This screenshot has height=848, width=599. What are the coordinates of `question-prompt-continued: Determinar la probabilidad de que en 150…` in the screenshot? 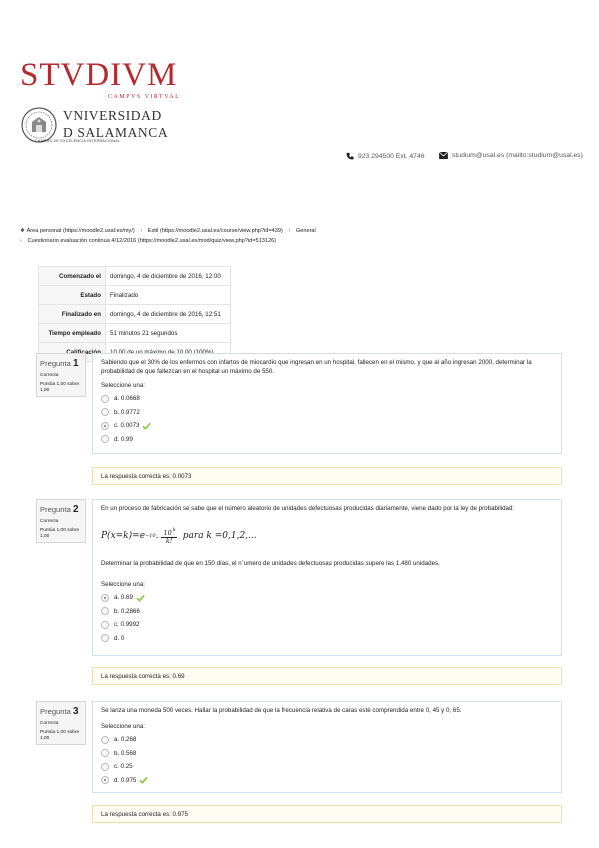 It's located at (270, 563).